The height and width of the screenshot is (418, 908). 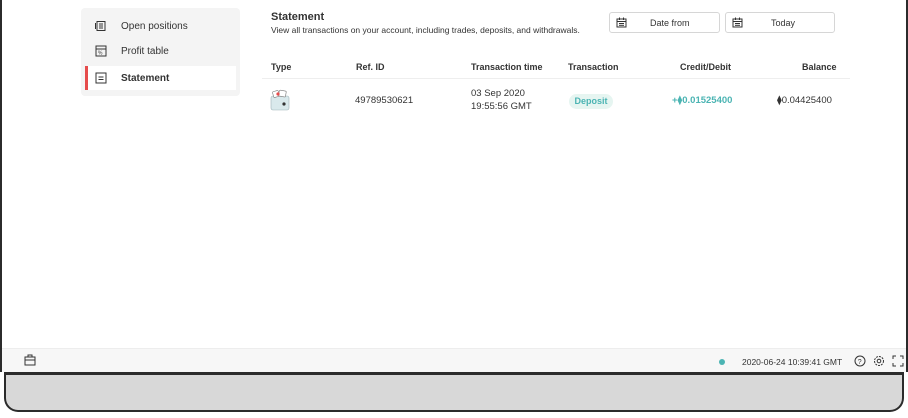 I want to click on sidebar-item-statement: Statement, so click(x=160, y=78).